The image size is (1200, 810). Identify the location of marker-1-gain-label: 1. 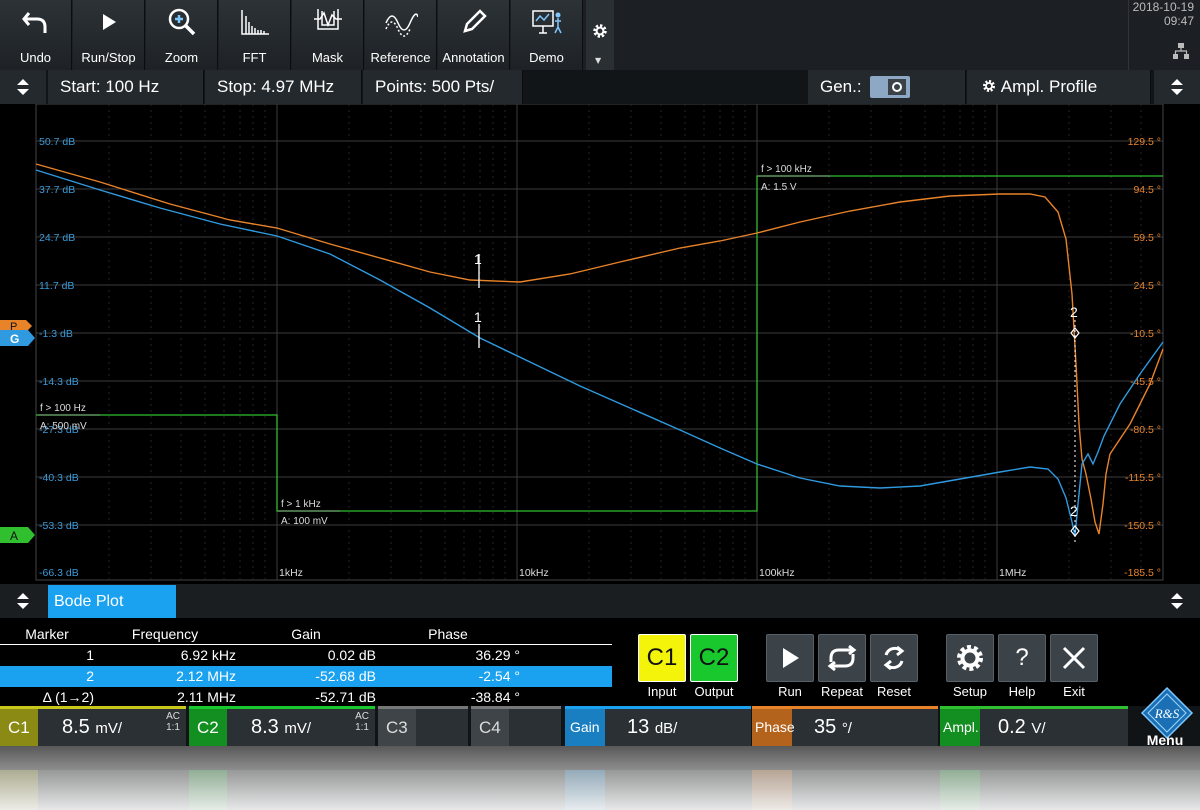
(478, 317).